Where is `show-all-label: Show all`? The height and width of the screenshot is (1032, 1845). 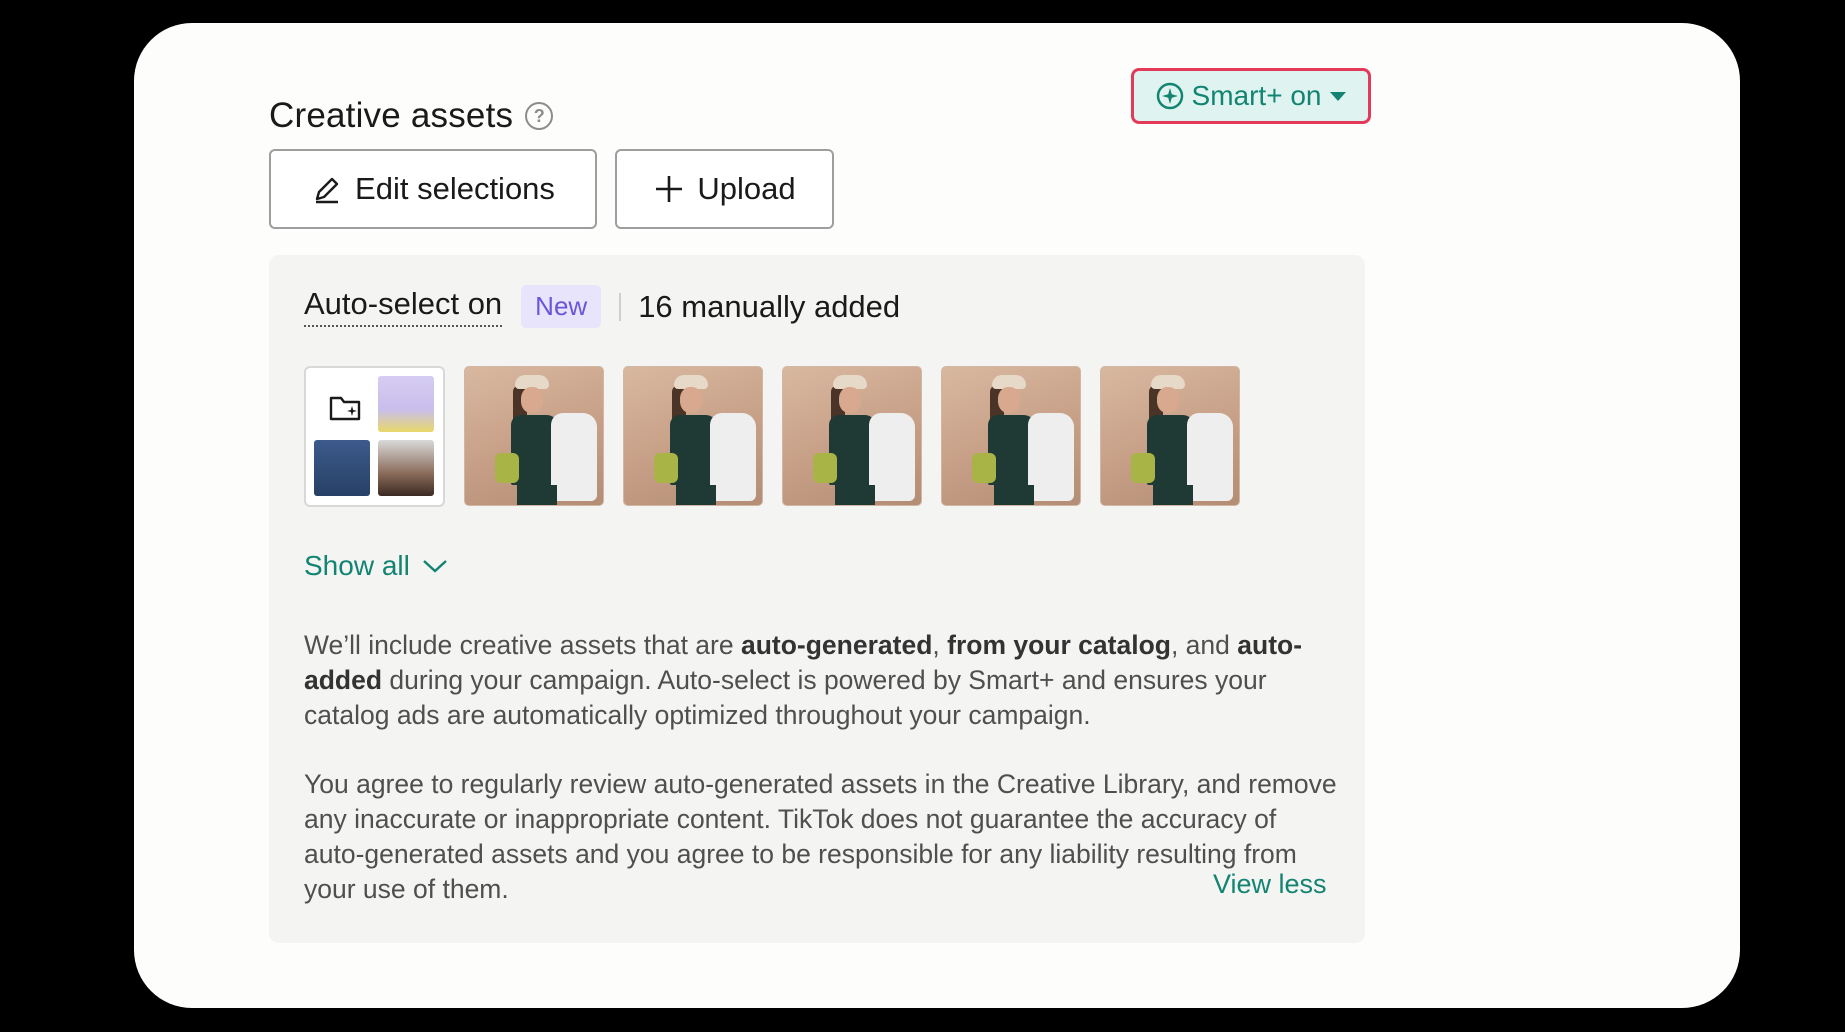 show-all-label: Show all is located at coordinates (357, 565).